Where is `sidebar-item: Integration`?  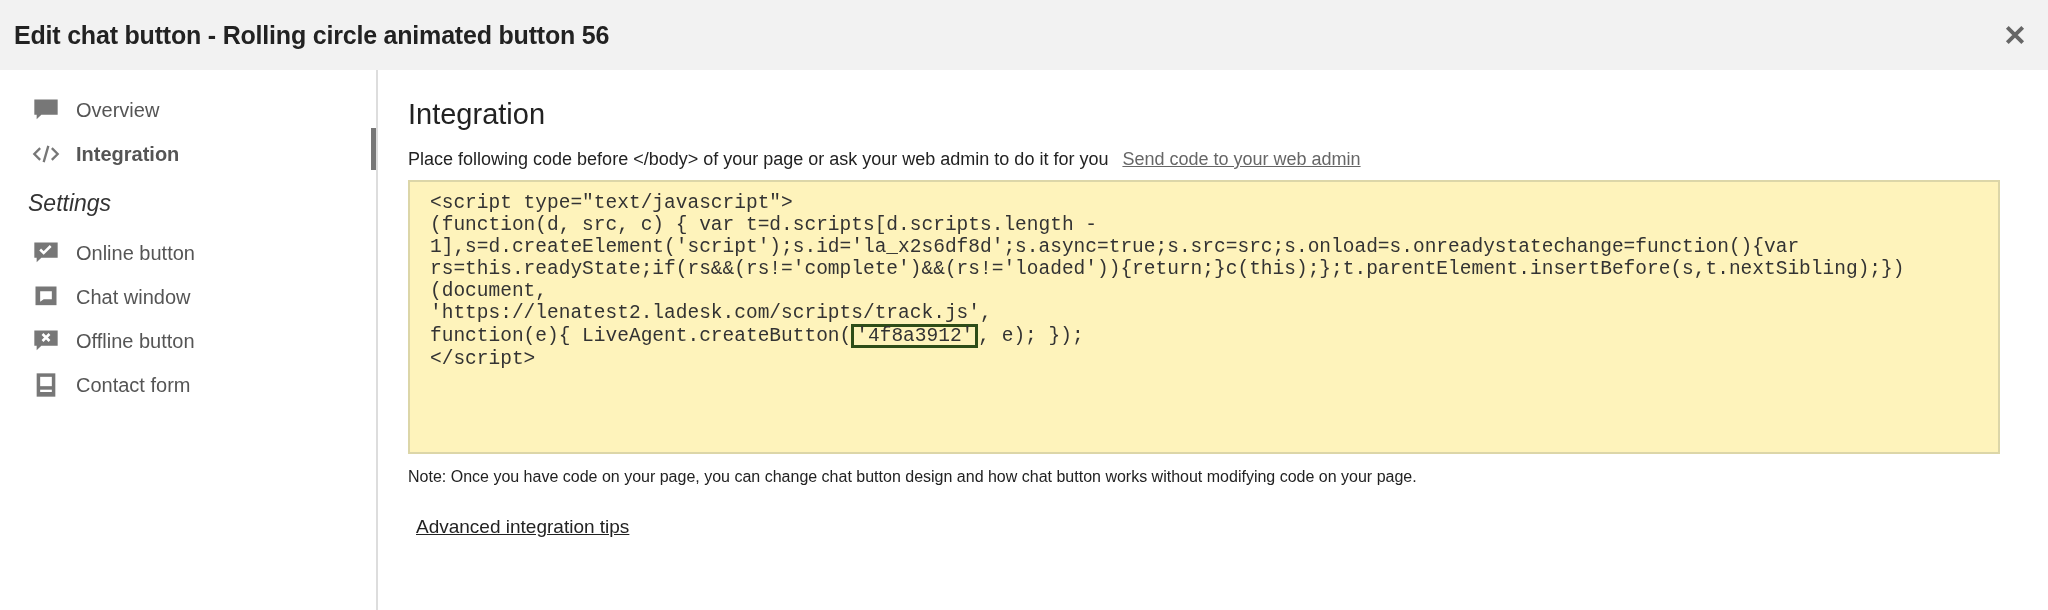 sidebar-item: Integration is located at coordinates (183, 154).